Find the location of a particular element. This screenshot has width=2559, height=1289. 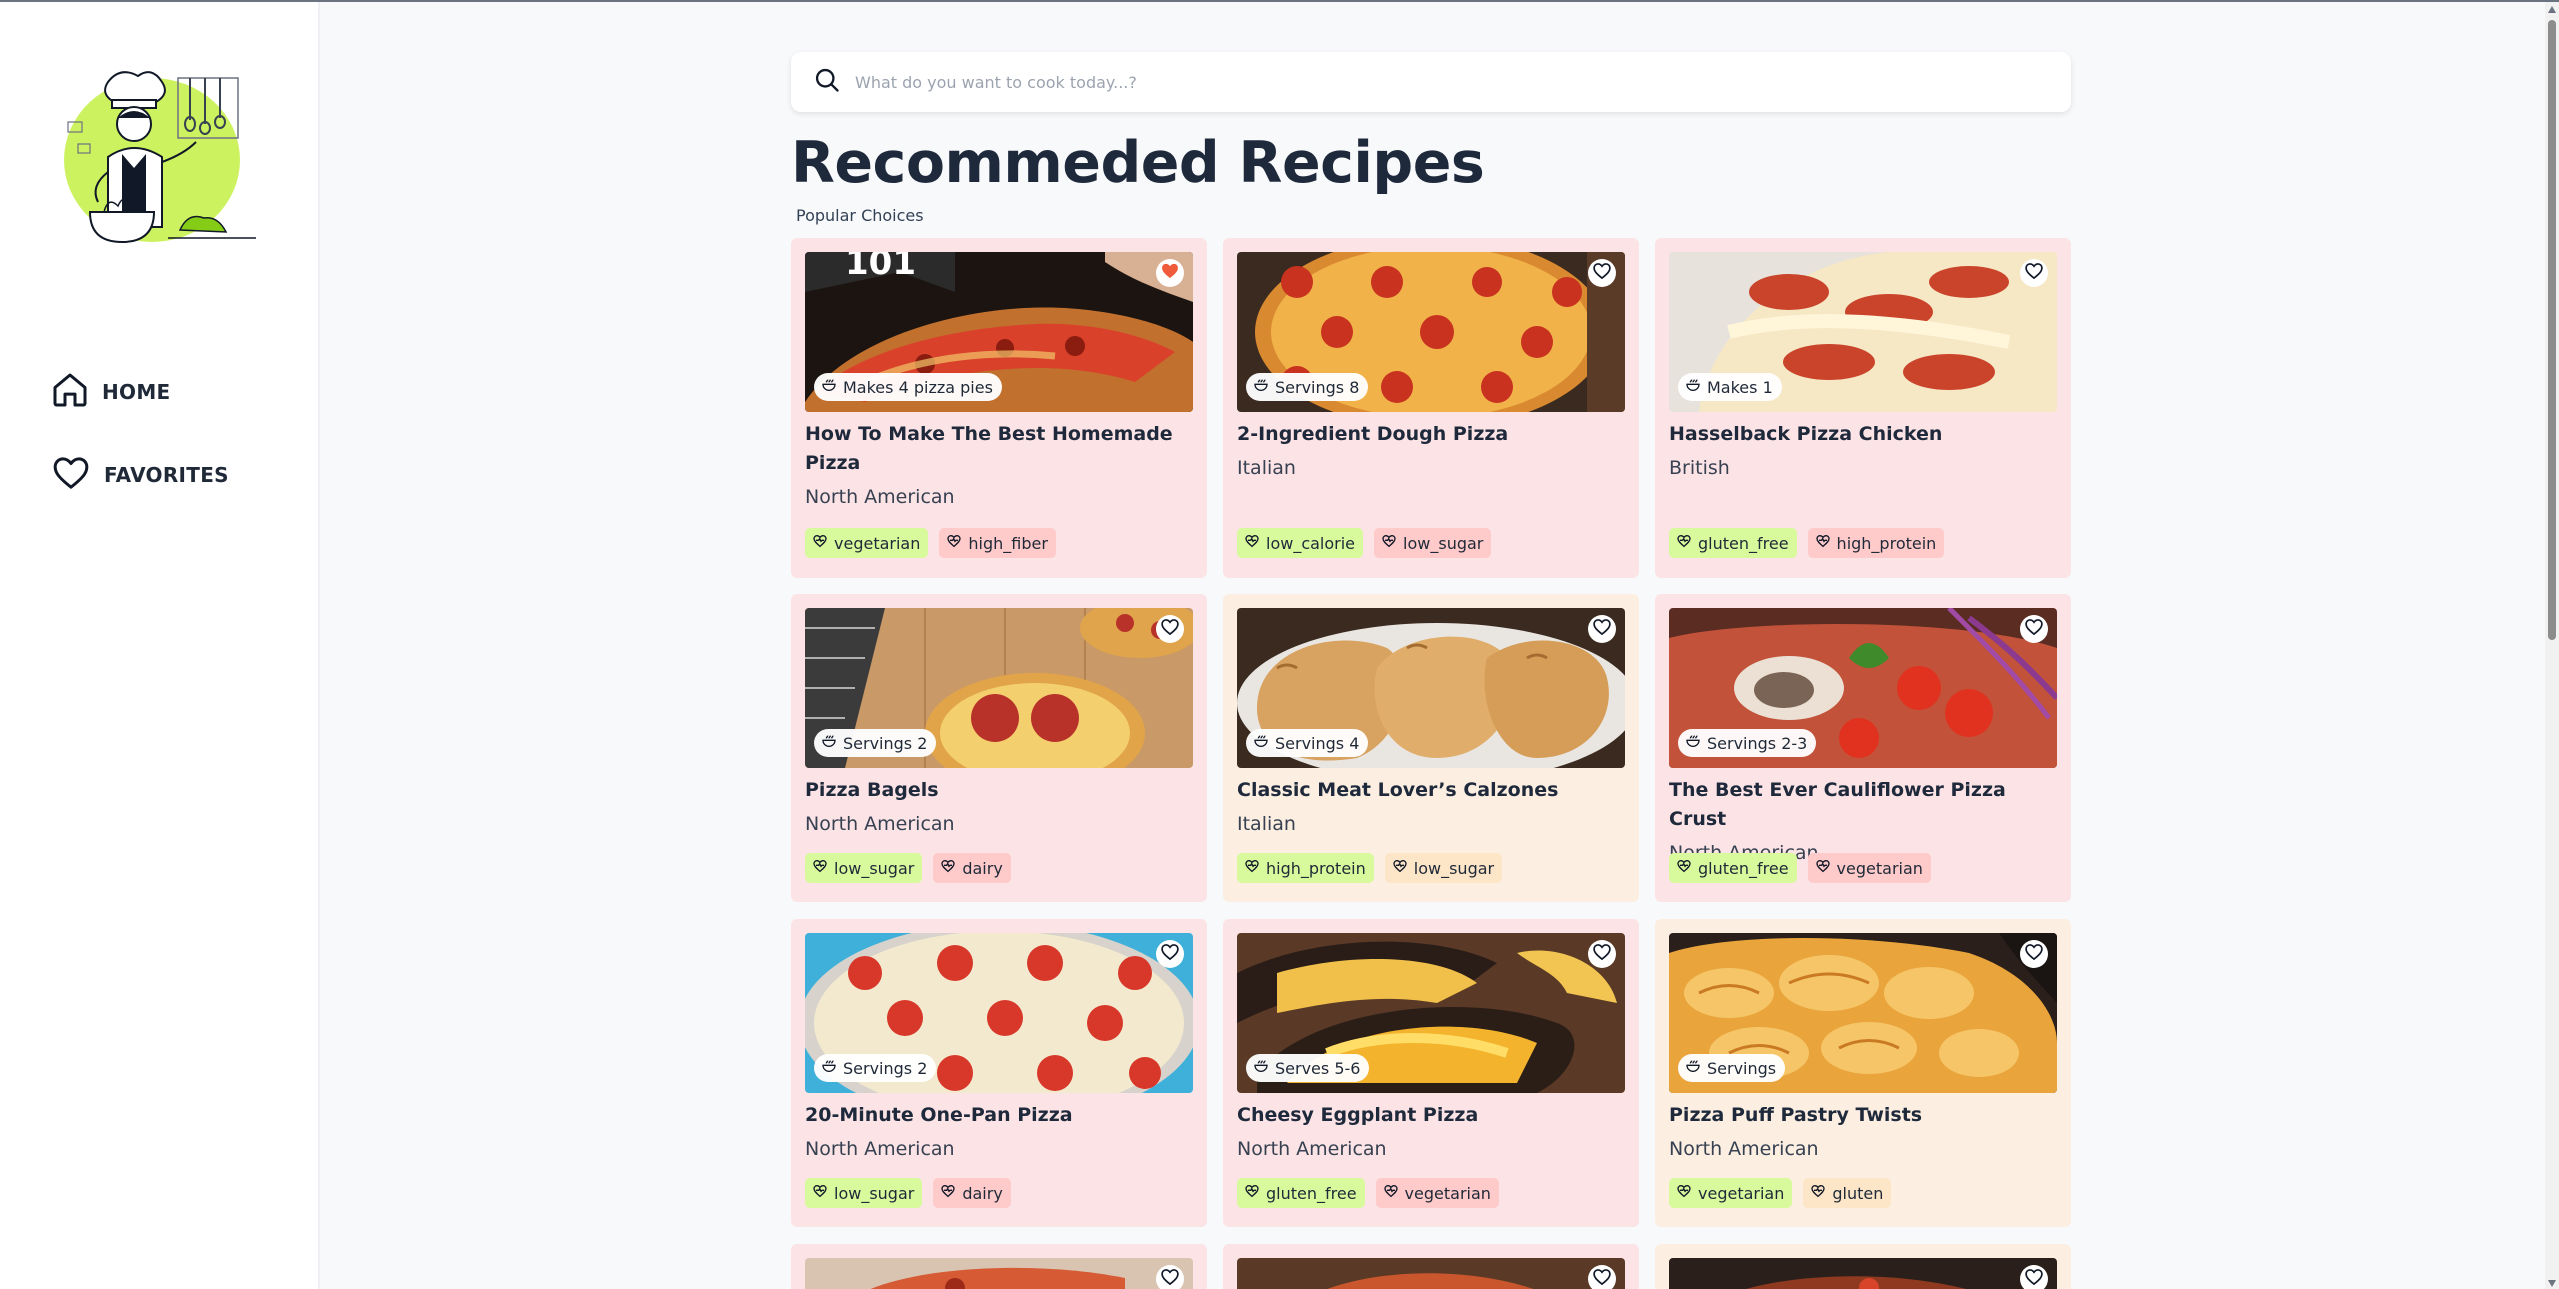

sidebar: HOME FAVORITES is located at coordinates (160, 645).